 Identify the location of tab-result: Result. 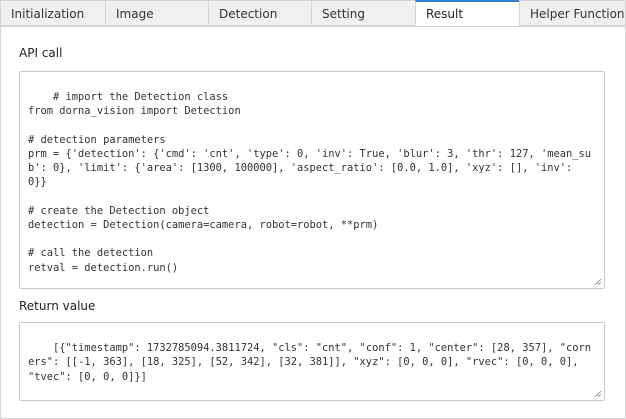
(467, 13).